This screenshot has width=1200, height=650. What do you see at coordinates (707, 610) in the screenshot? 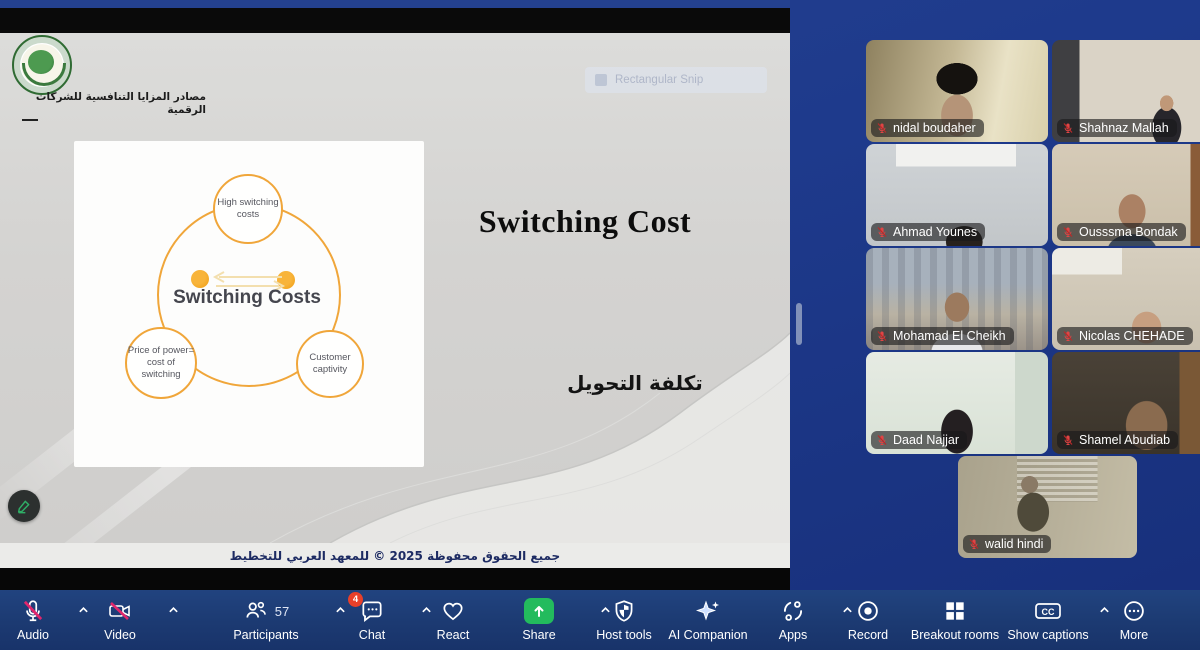
I see `ai-companion-icon` at bounding box center [707, 610].